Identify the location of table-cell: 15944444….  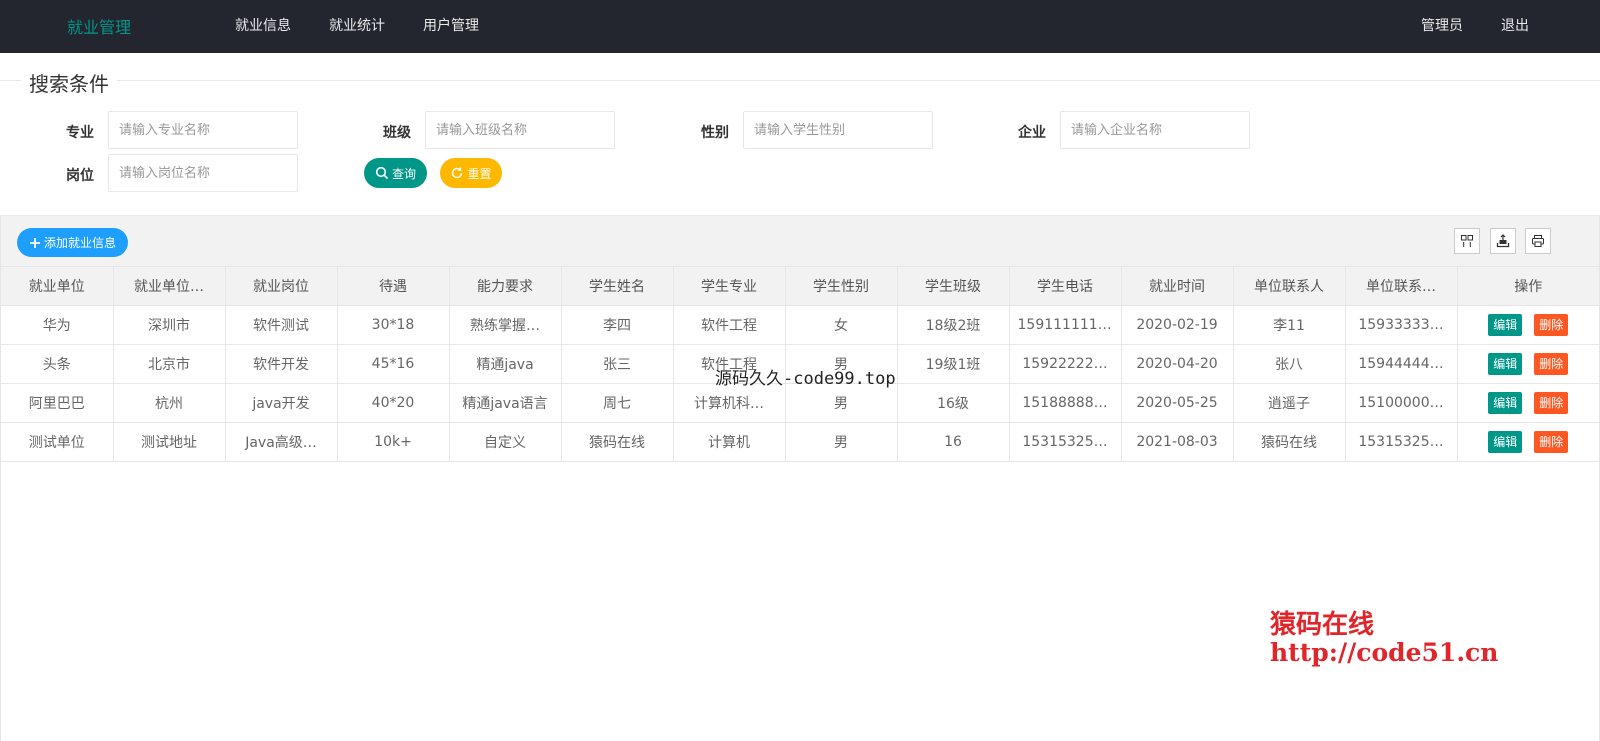
(1401, 364).